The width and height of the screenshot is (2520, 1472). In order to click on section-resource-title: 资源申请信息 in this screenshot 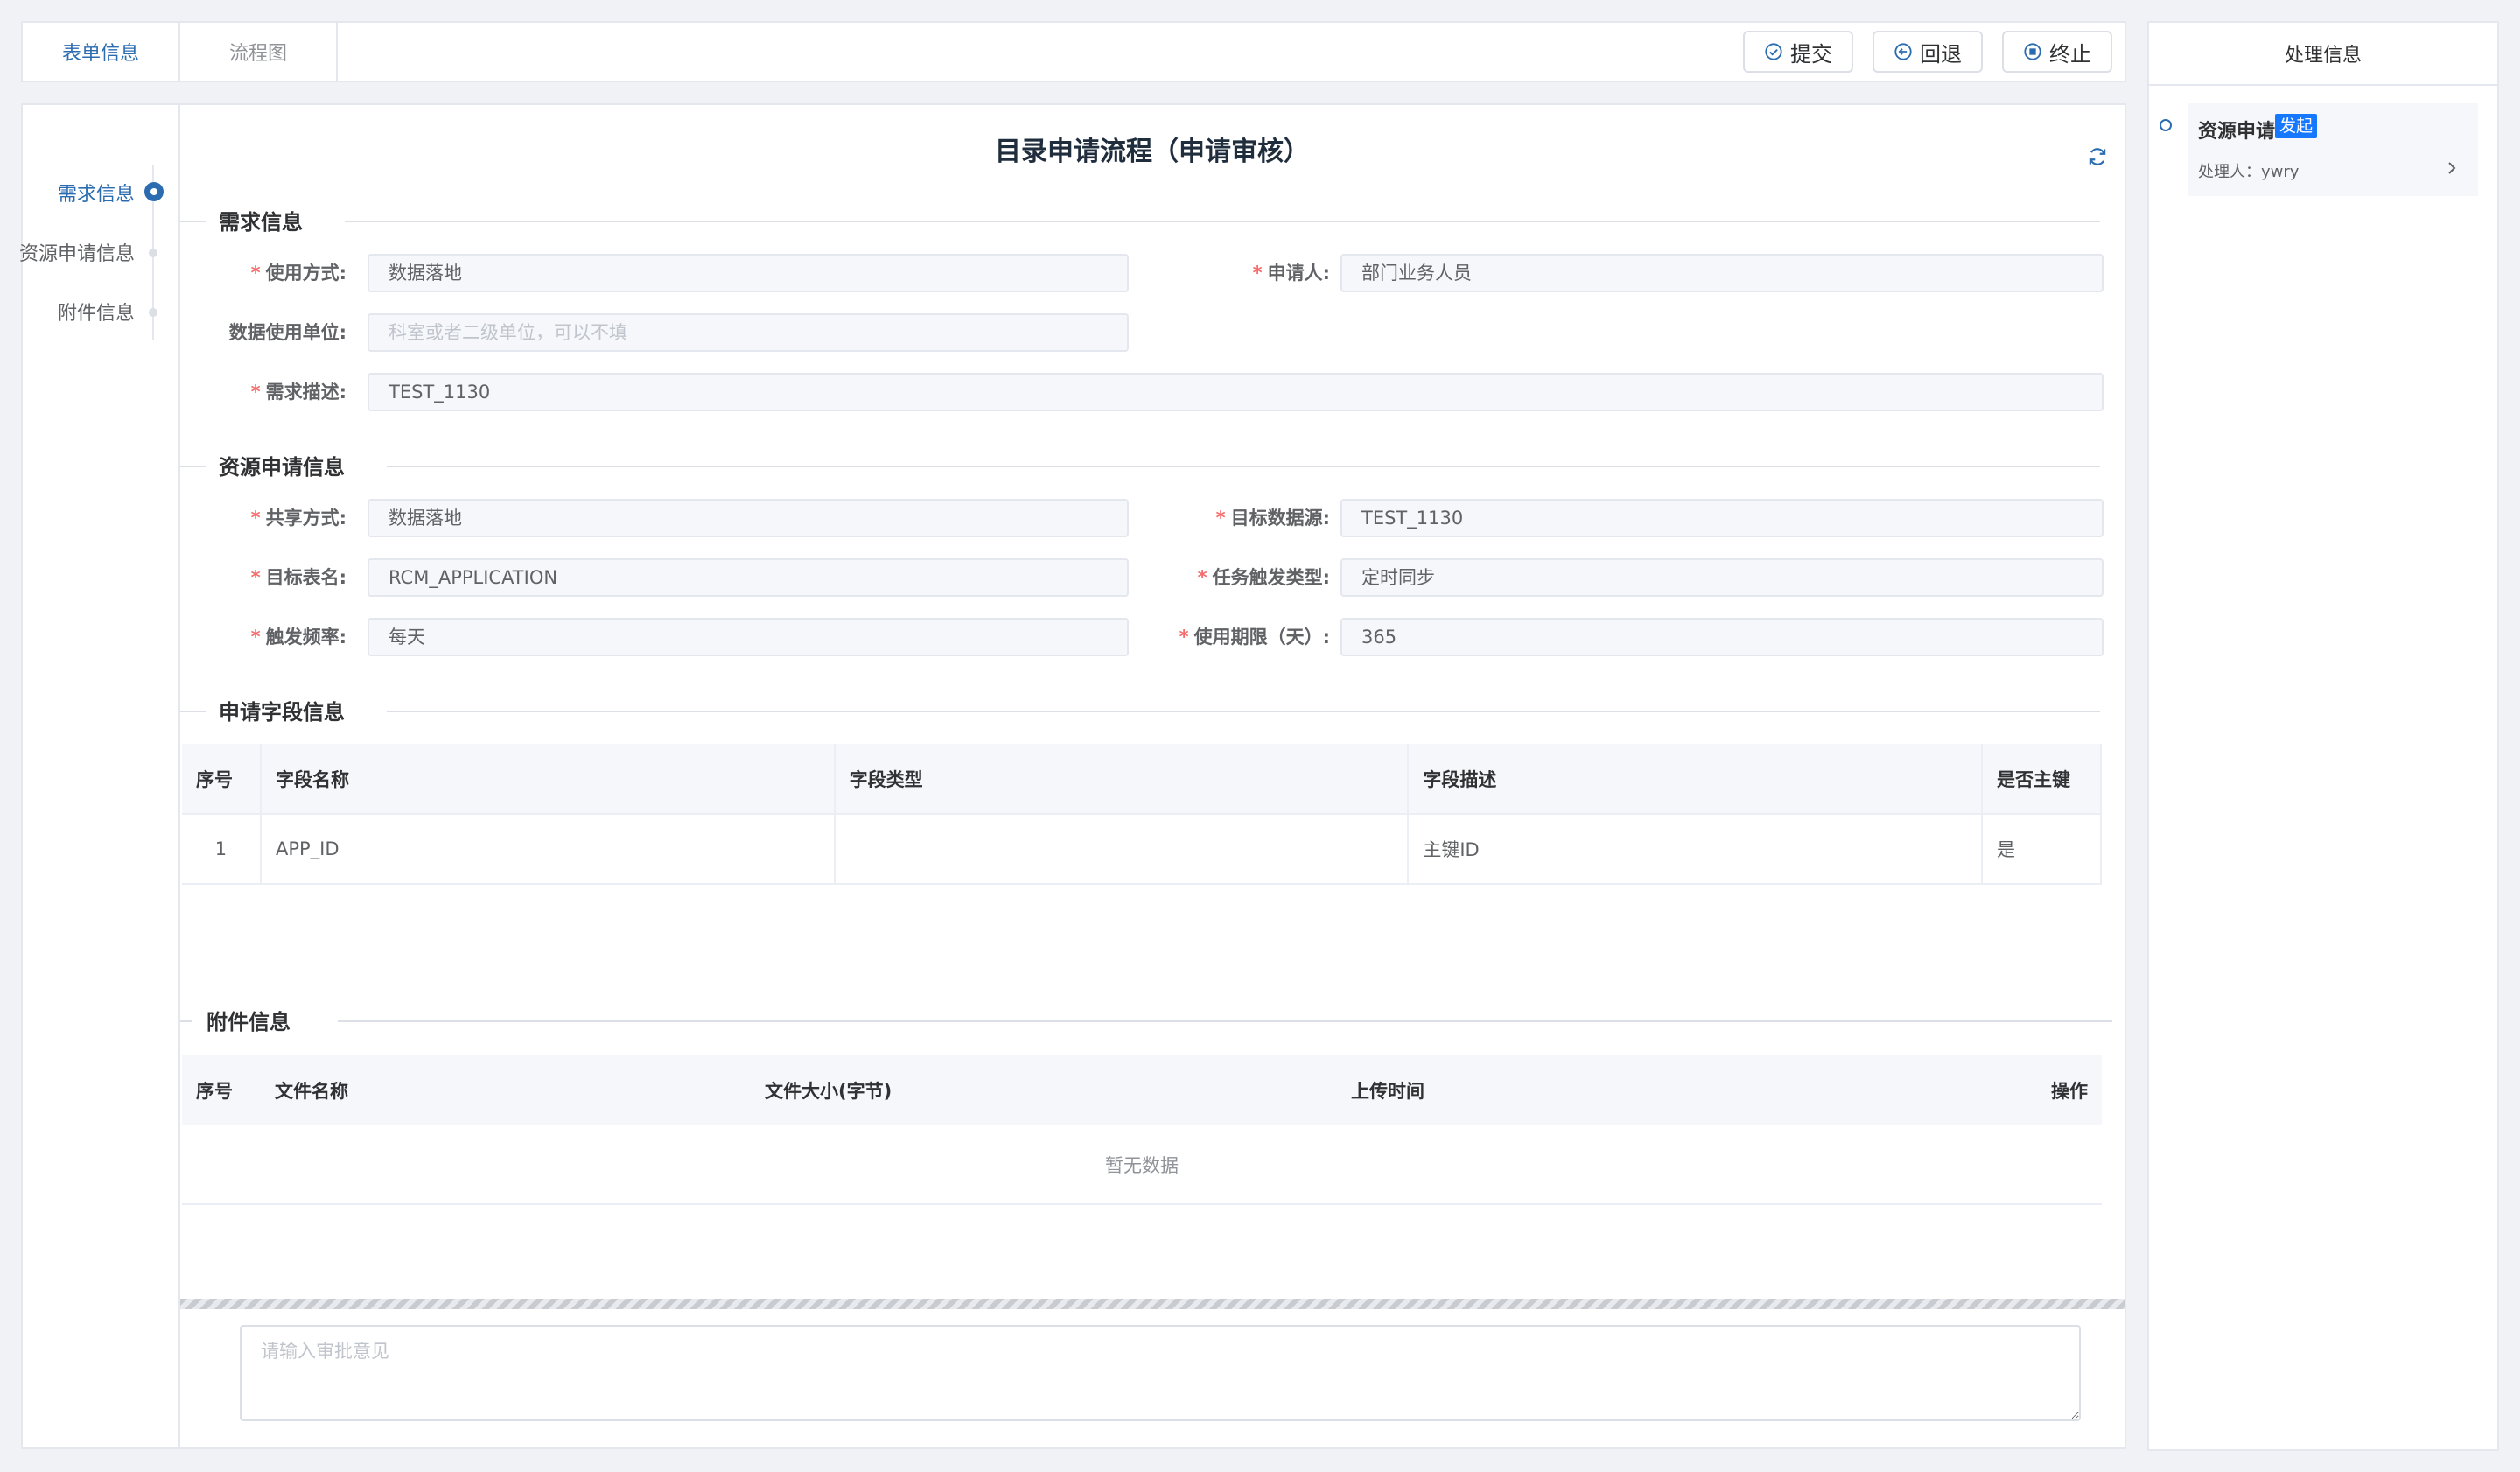, I will do `click(282, 467)`.